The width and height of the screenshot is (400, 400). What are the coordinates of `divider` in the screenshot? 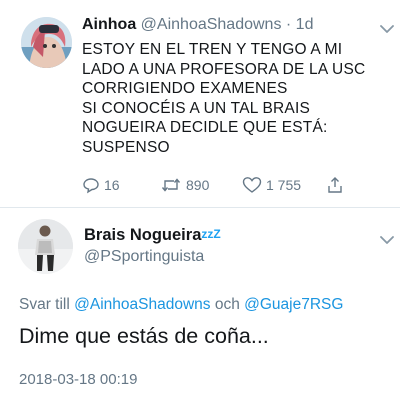 It's located at (200, 207).